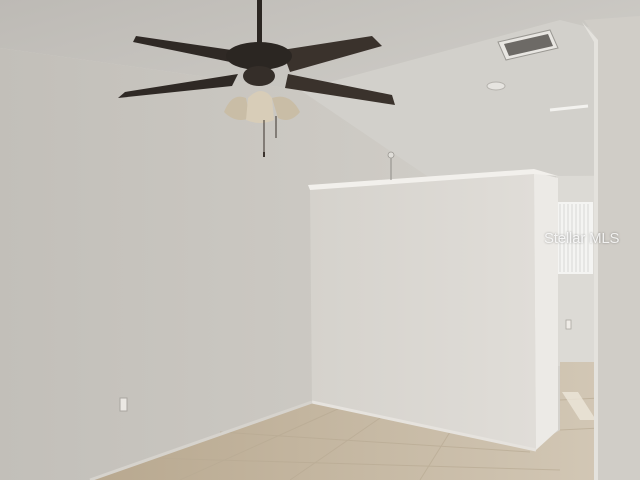 The height and width of the screenshot is (480, 640). I want to click on watermark-text: Stellar MLS, so click(582, 238).